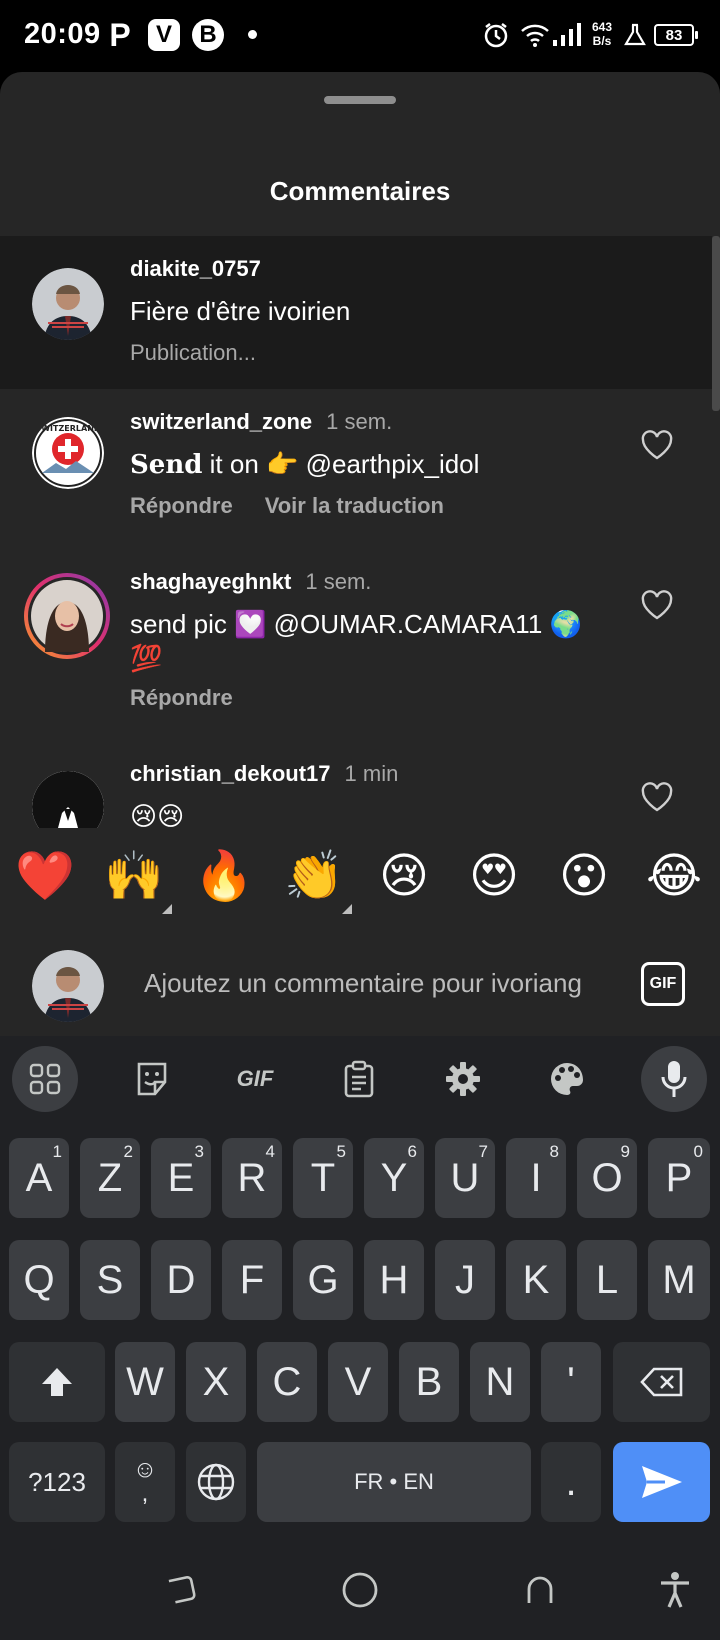  I want to click on comment-username: switzerland_zone 1 sem., so click(261, 422).